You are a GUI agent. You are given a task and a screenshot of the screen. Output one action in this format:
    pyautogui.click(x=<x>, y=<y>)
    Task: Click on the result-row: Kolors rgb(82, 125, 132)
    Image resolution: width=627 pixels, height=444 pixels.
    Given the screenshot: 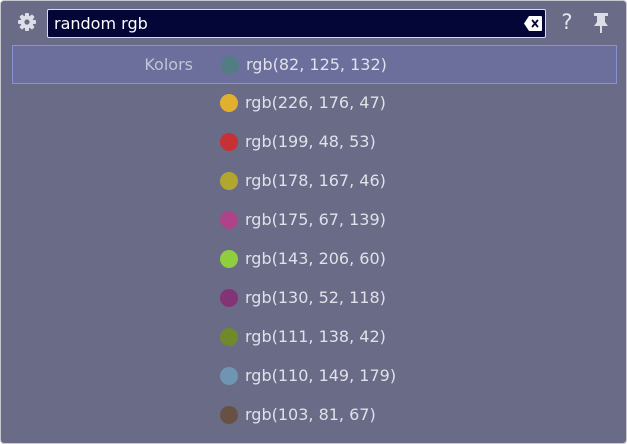 What is the action you would take?
    pyautogui.click(x=314, y=64)
    